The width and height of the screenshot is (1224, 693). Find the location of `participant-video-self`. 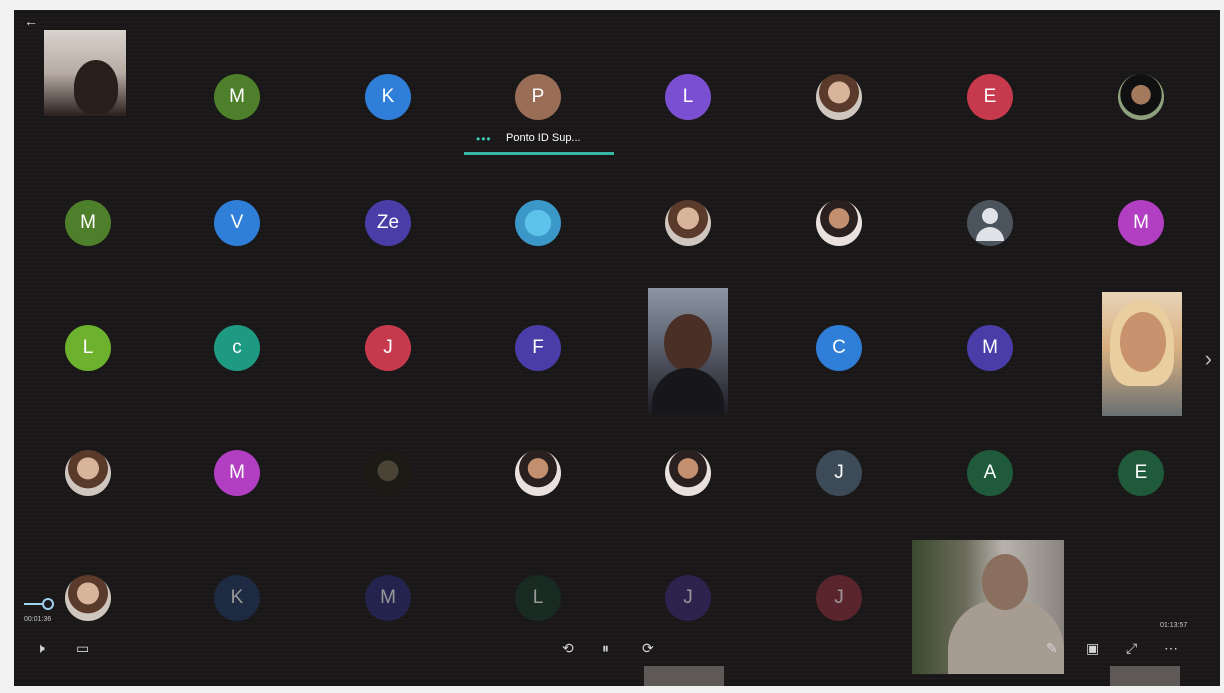

participant-video-self is located at coordinates (988, 607).